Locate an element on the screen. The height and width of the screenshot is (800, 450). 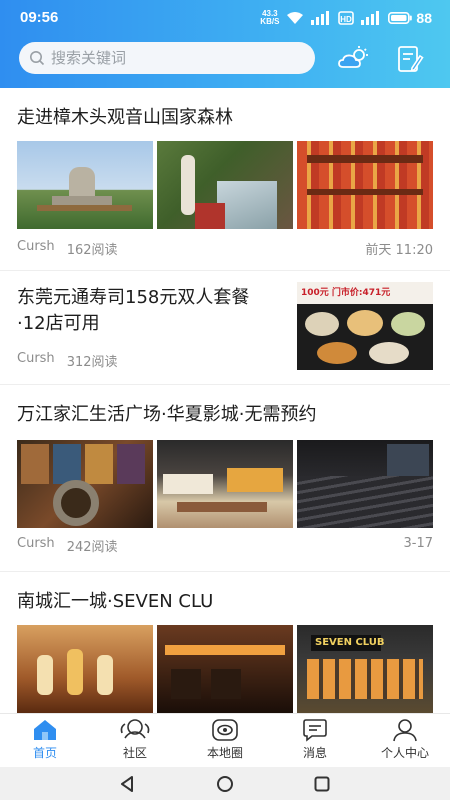
weather-cloud-sun-icon is located at coordinates (353, 57).